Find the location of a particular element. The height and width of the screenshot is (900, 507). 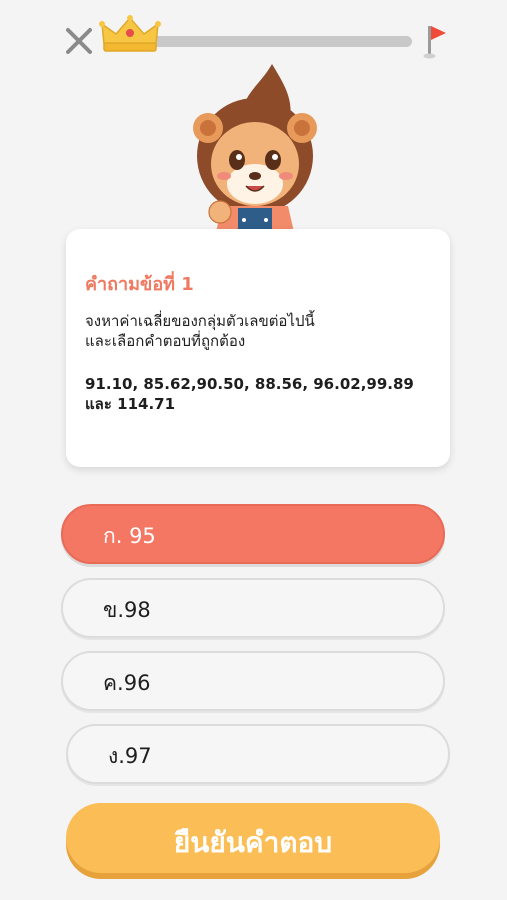

numbers-line: และ 114.71 is located at coordinates (130, 404).